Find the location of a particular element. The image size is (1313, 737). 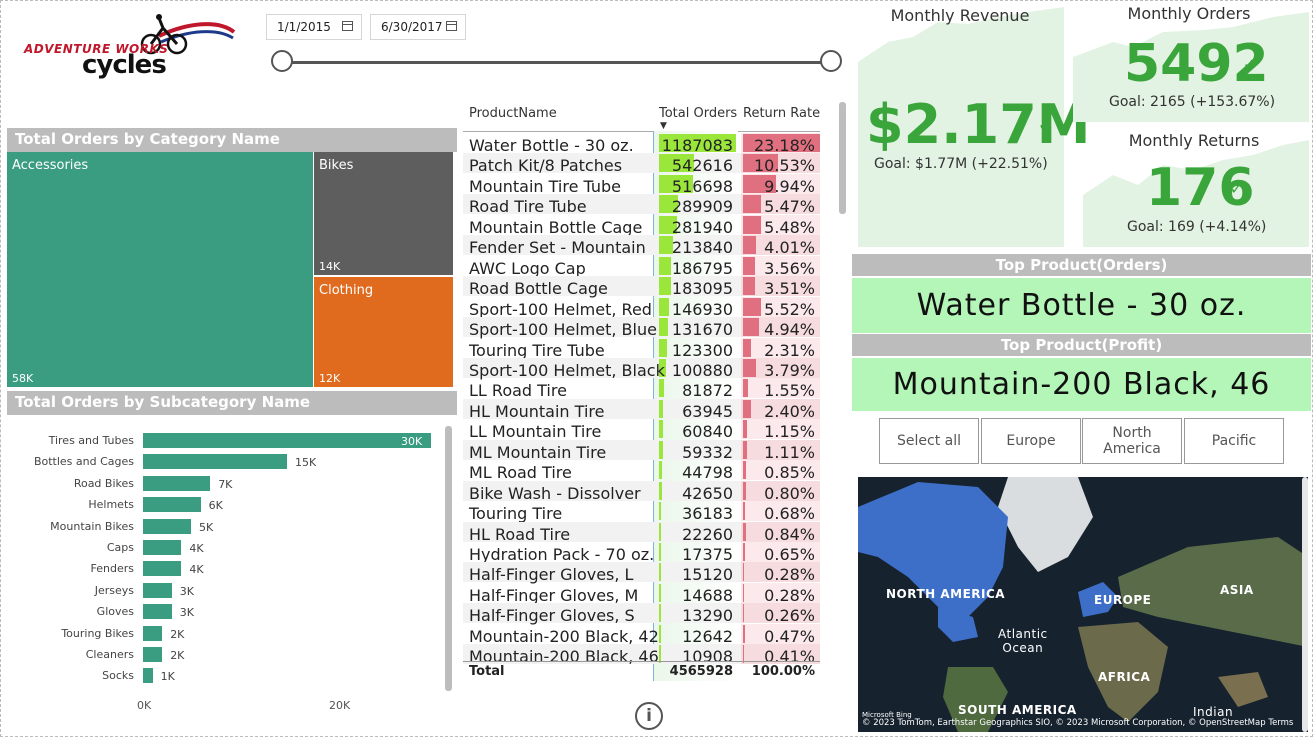

column-header-return-rate: Return Rate is located at coordinates (781, 113).